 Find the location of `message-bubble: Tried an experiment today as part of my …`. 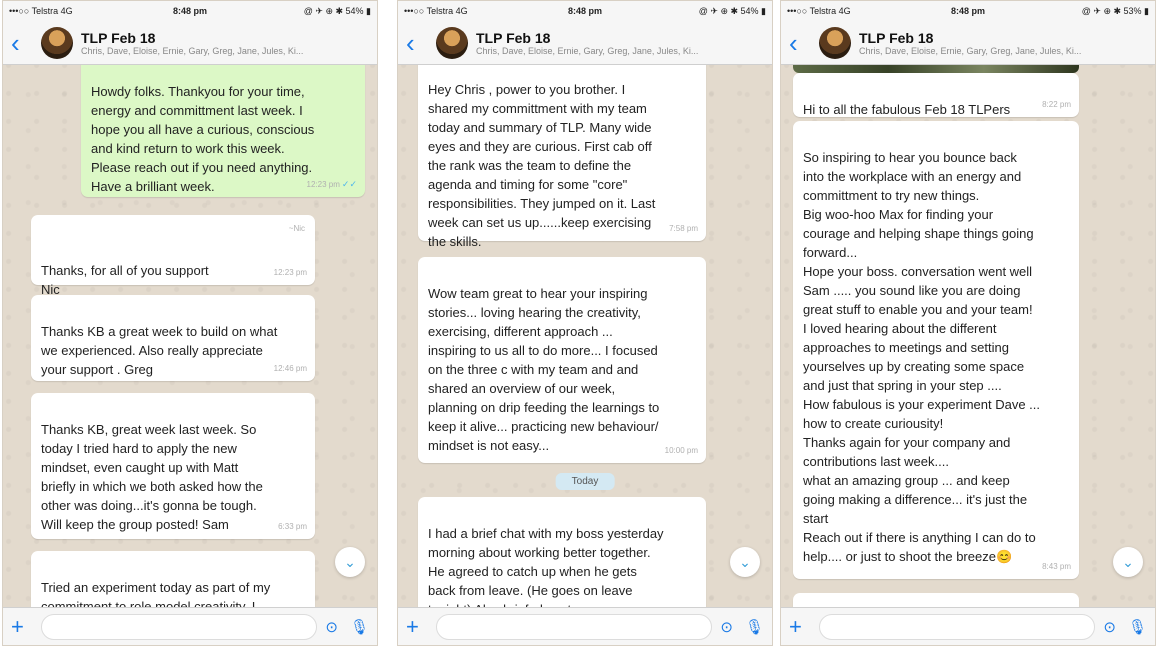

message-bubble: Tried an experiment today as part of my … is located at coordinates (173, 579).